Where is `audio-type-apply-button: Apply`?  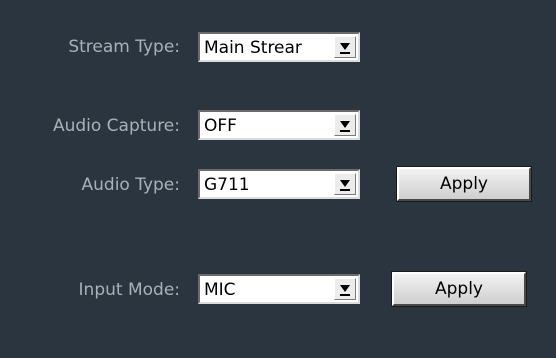 audio-type-apply-button: Apply is located at coordinates (464, 184).